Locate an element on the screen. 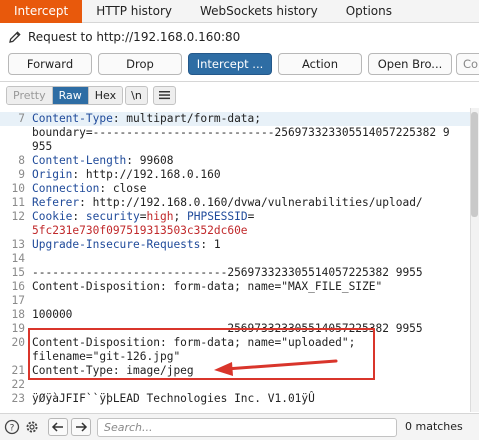  code-token: PHPSESSID is located at coordinates (217, 216).